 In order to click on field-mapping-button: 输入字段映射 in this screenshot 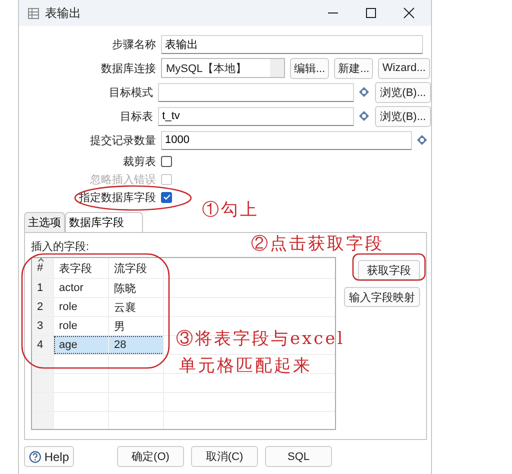, I will do `click(382, 297)`.